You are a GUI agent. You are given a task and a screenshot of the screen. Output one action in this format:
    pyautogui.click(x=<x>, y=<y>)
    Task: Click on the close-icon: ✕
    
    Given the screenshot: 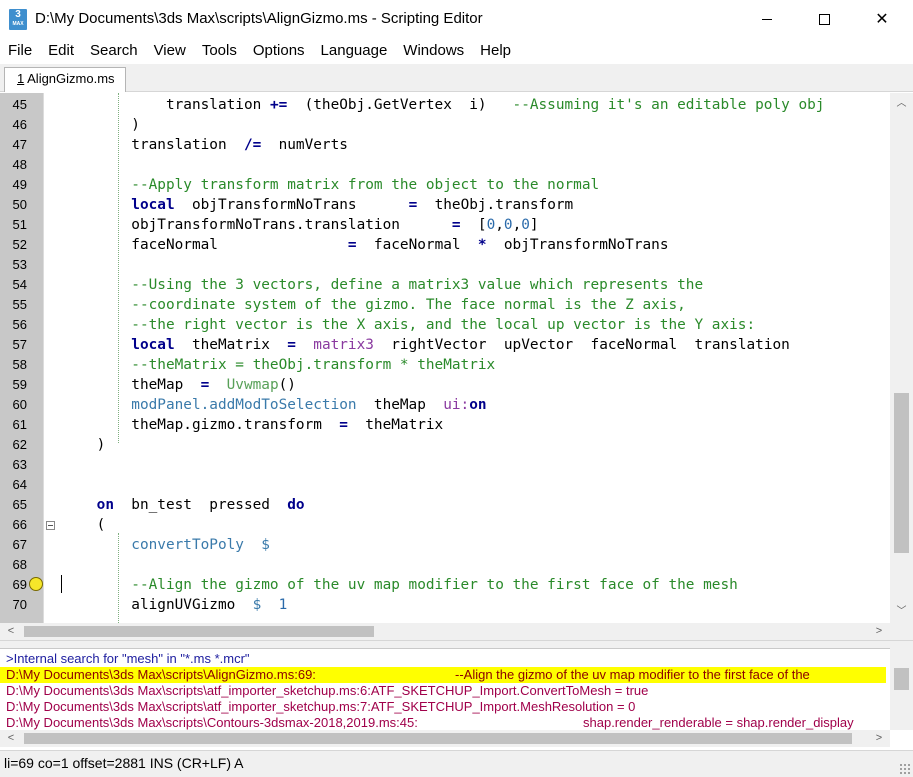 What is the action you would take?
    pyautogui.click(x=882, y=19)
    